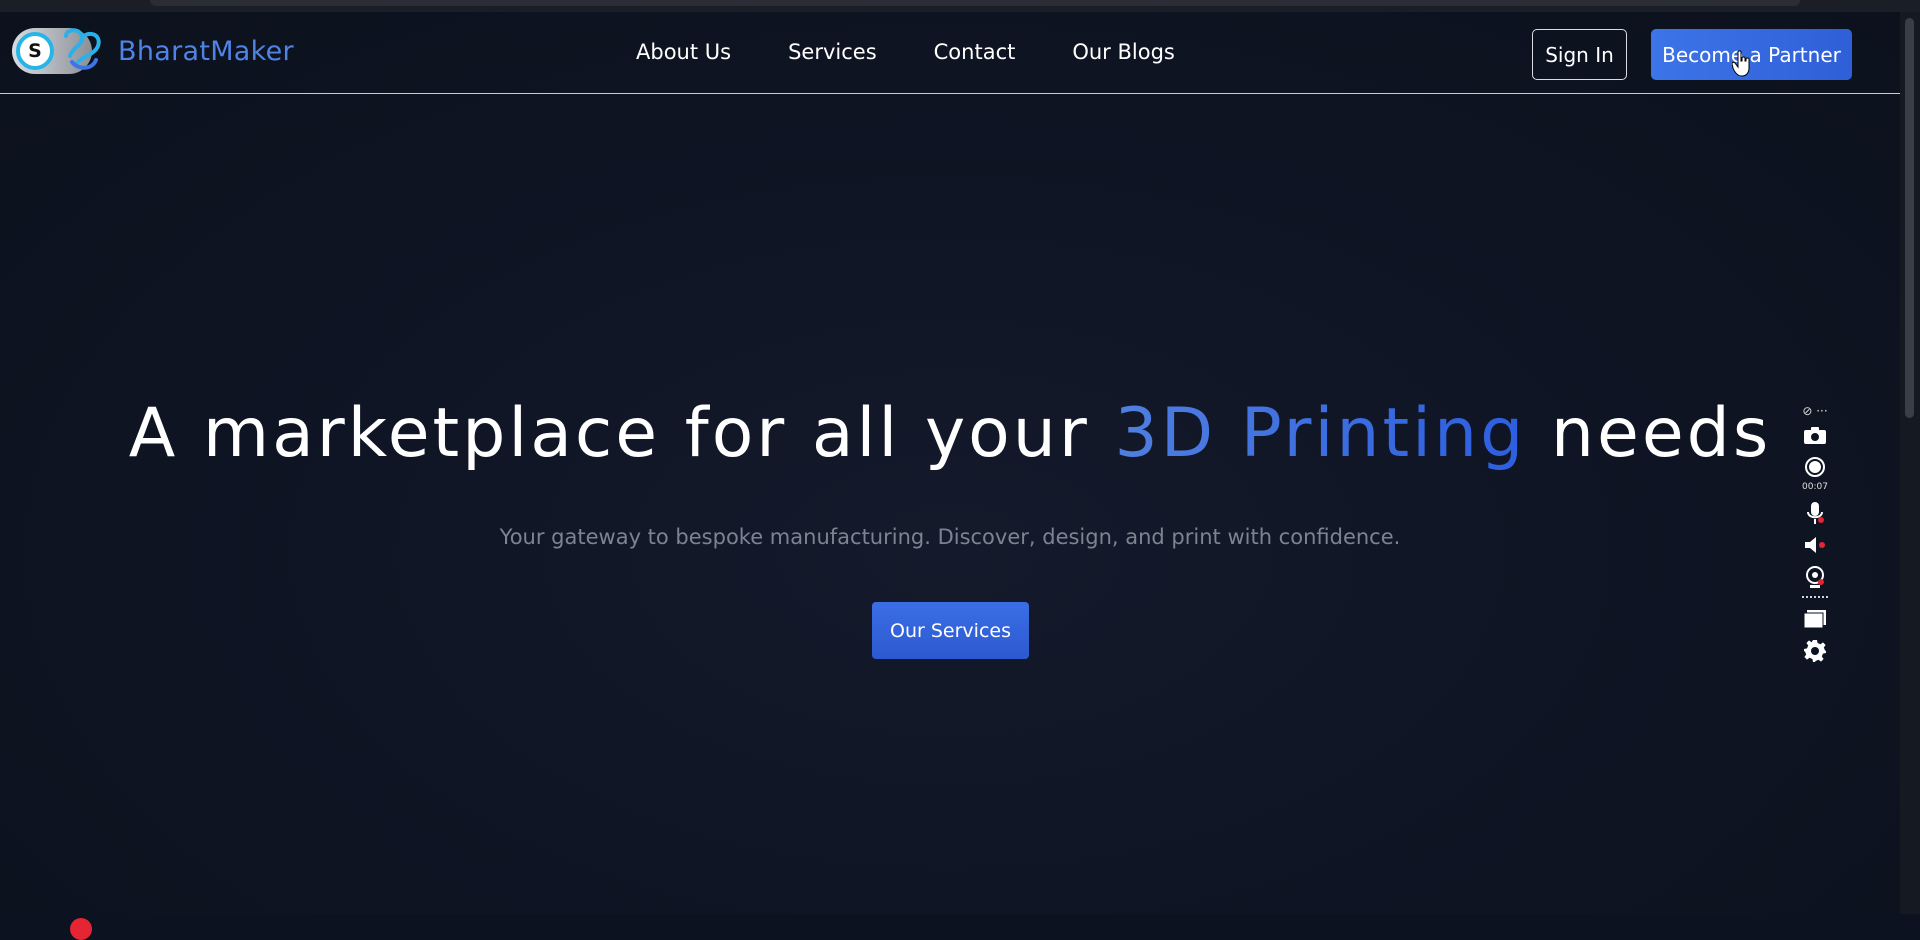  I want to click on microphone-icon, so click(1815, 513).